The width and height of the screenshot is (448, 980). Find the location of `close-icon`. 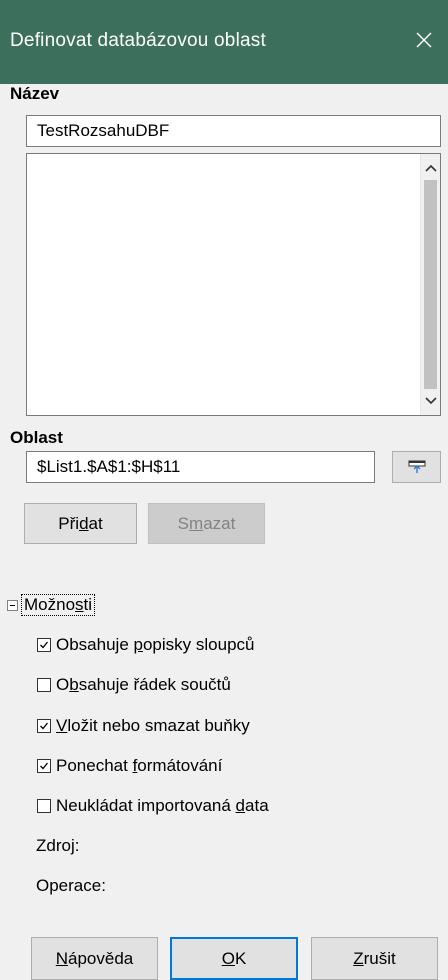

close-icon is located at coordinates (424, 40).